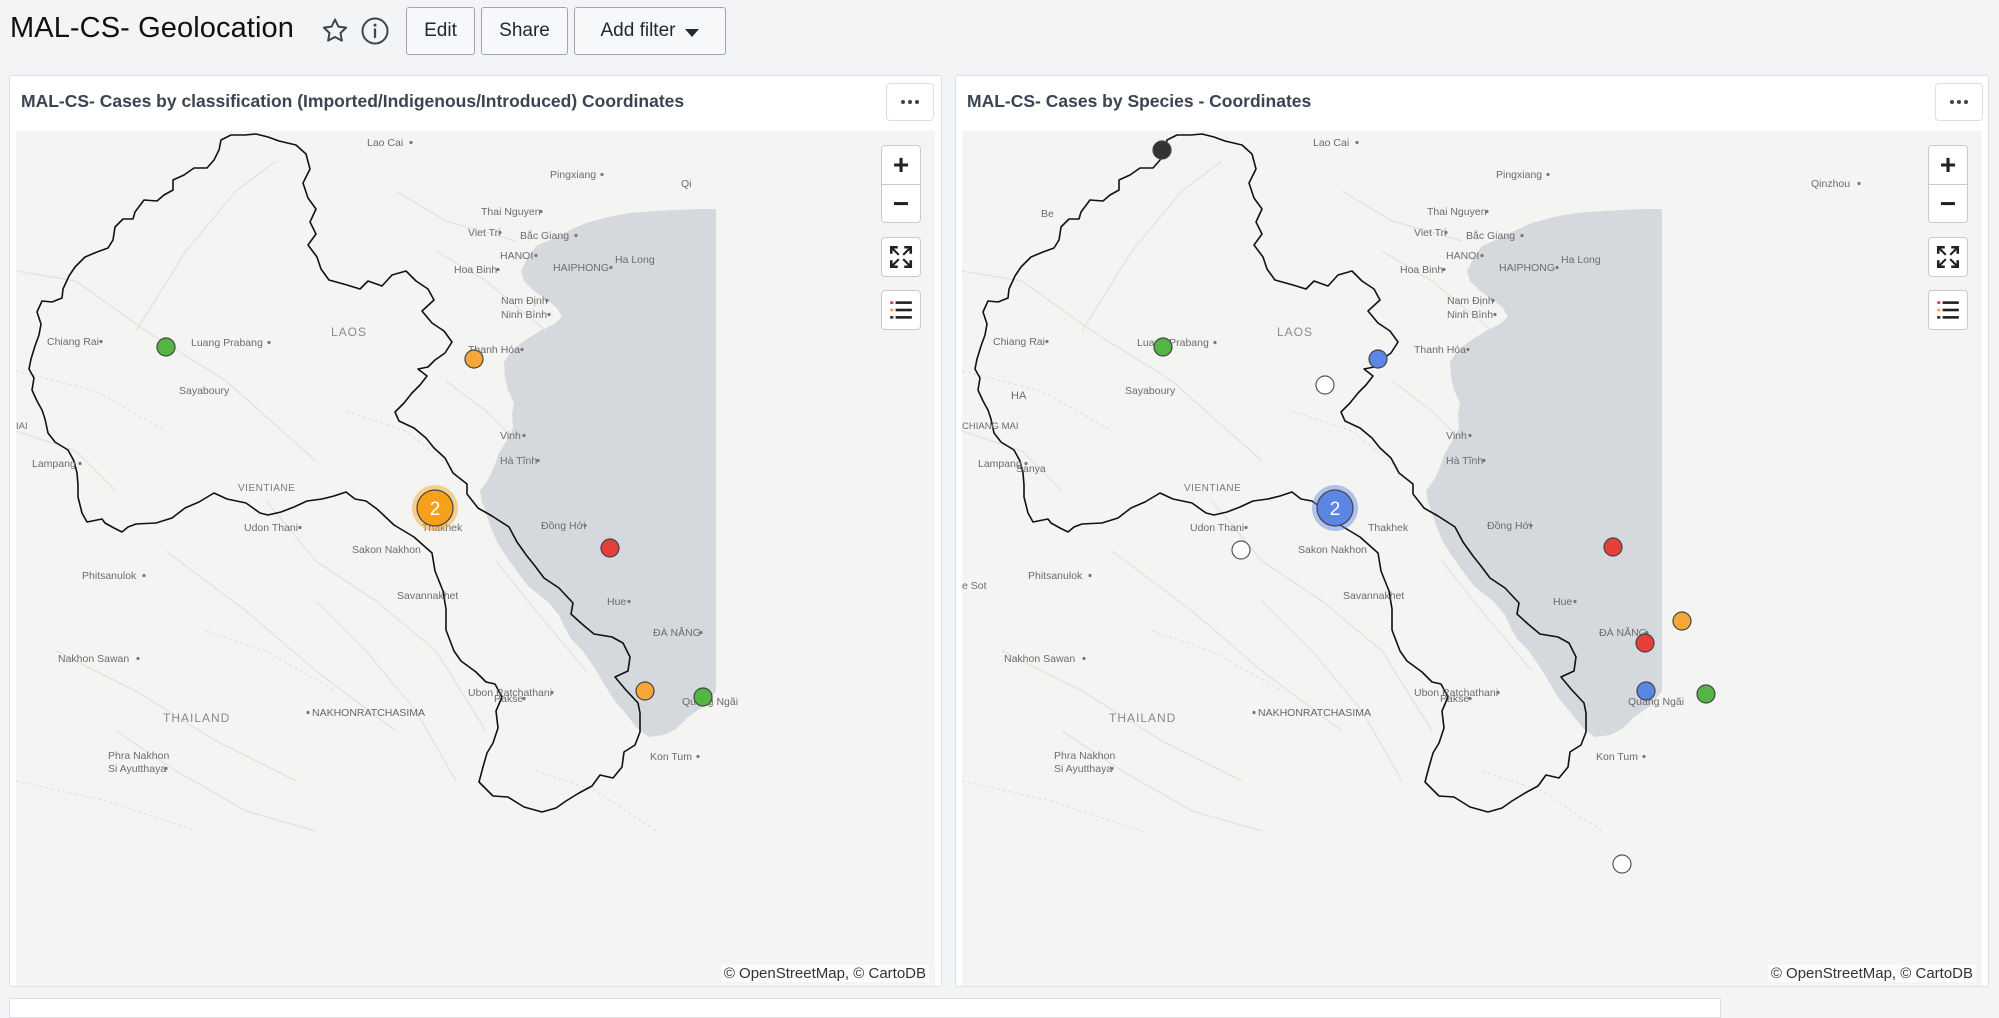 The image size is (1999, 1018). Describe the element at coordinates (524, 31) in the screenshot. I see `share-button: Share` at that location.